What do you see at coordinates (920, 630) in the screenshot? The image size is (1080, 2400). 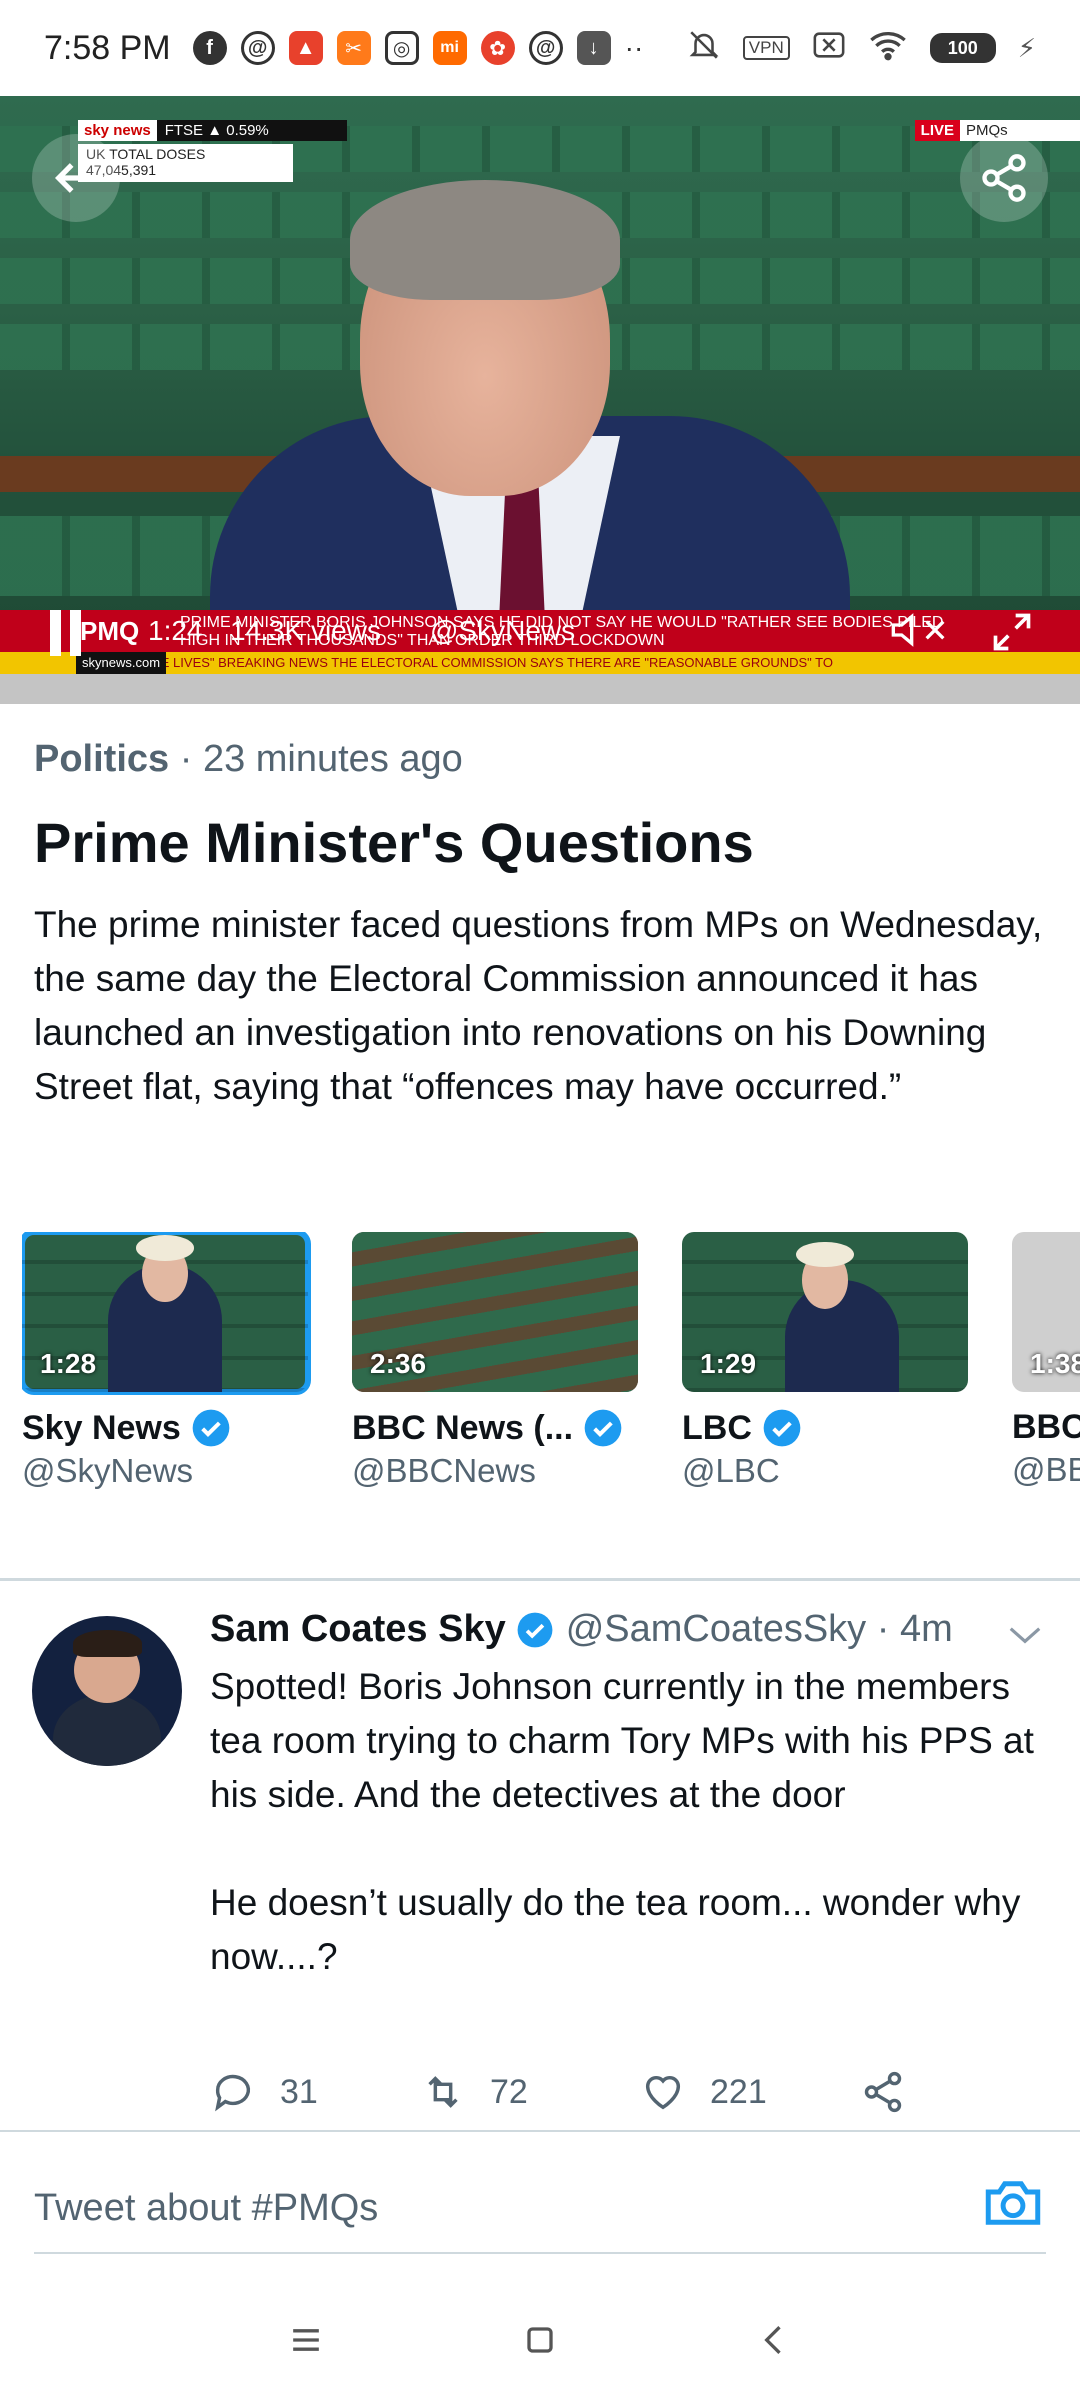 I see `mute-icon` at bounding box center [920, 630].